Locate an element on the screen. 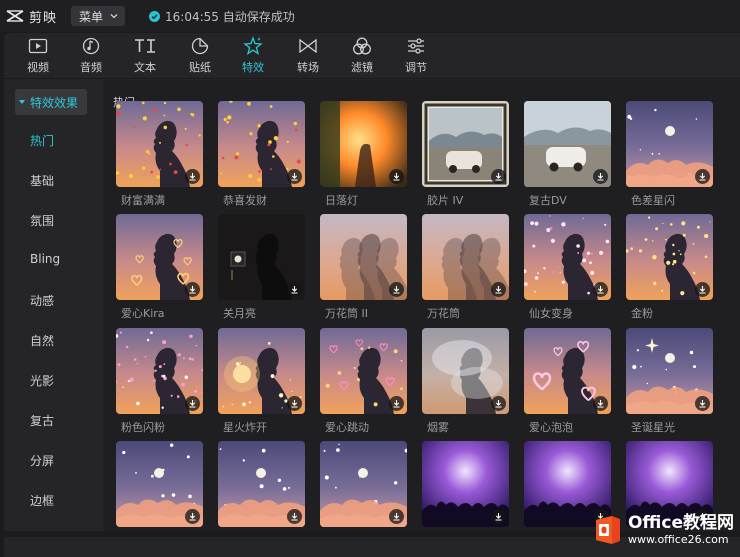  category-item: 热门 is located at coordinates (42, 140).